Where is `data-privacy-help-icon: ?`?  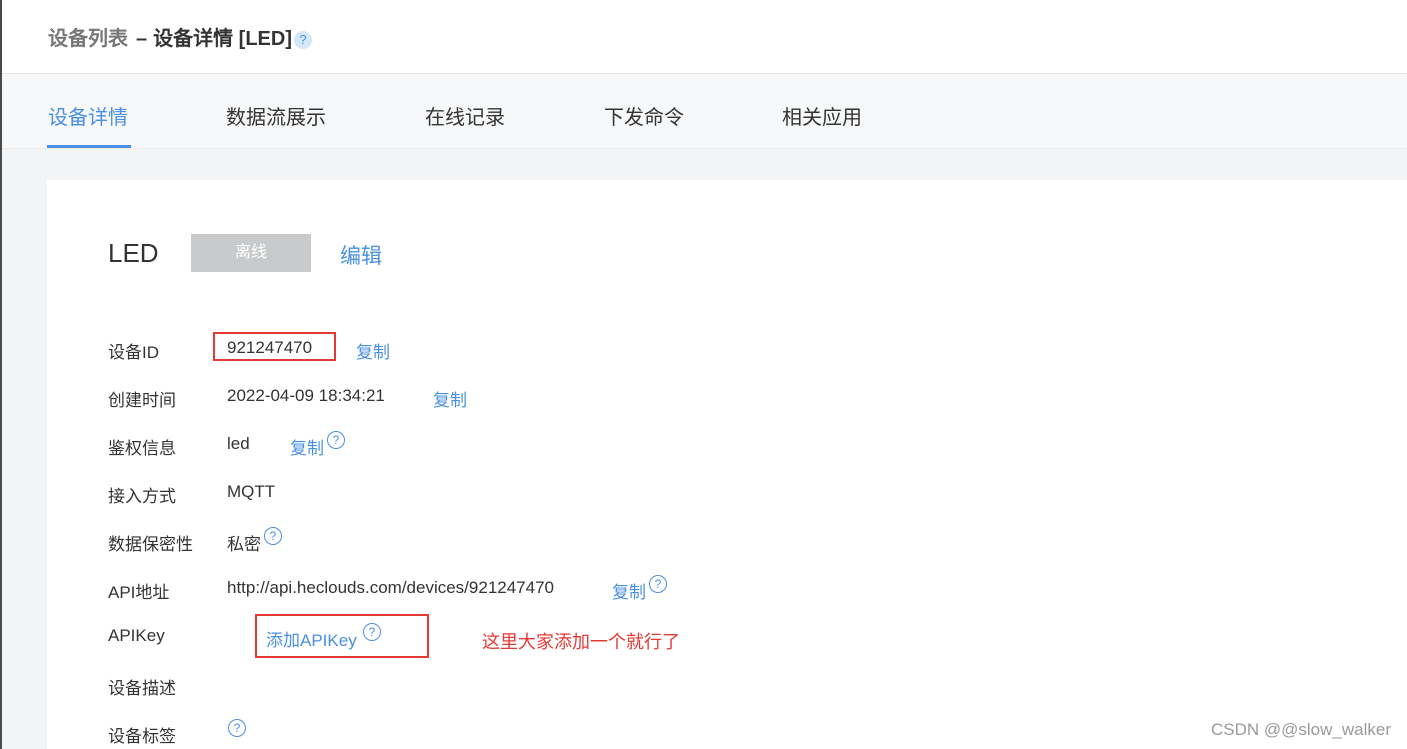
data-privacy-help-icon: ? is located at coordinates (273, 536).